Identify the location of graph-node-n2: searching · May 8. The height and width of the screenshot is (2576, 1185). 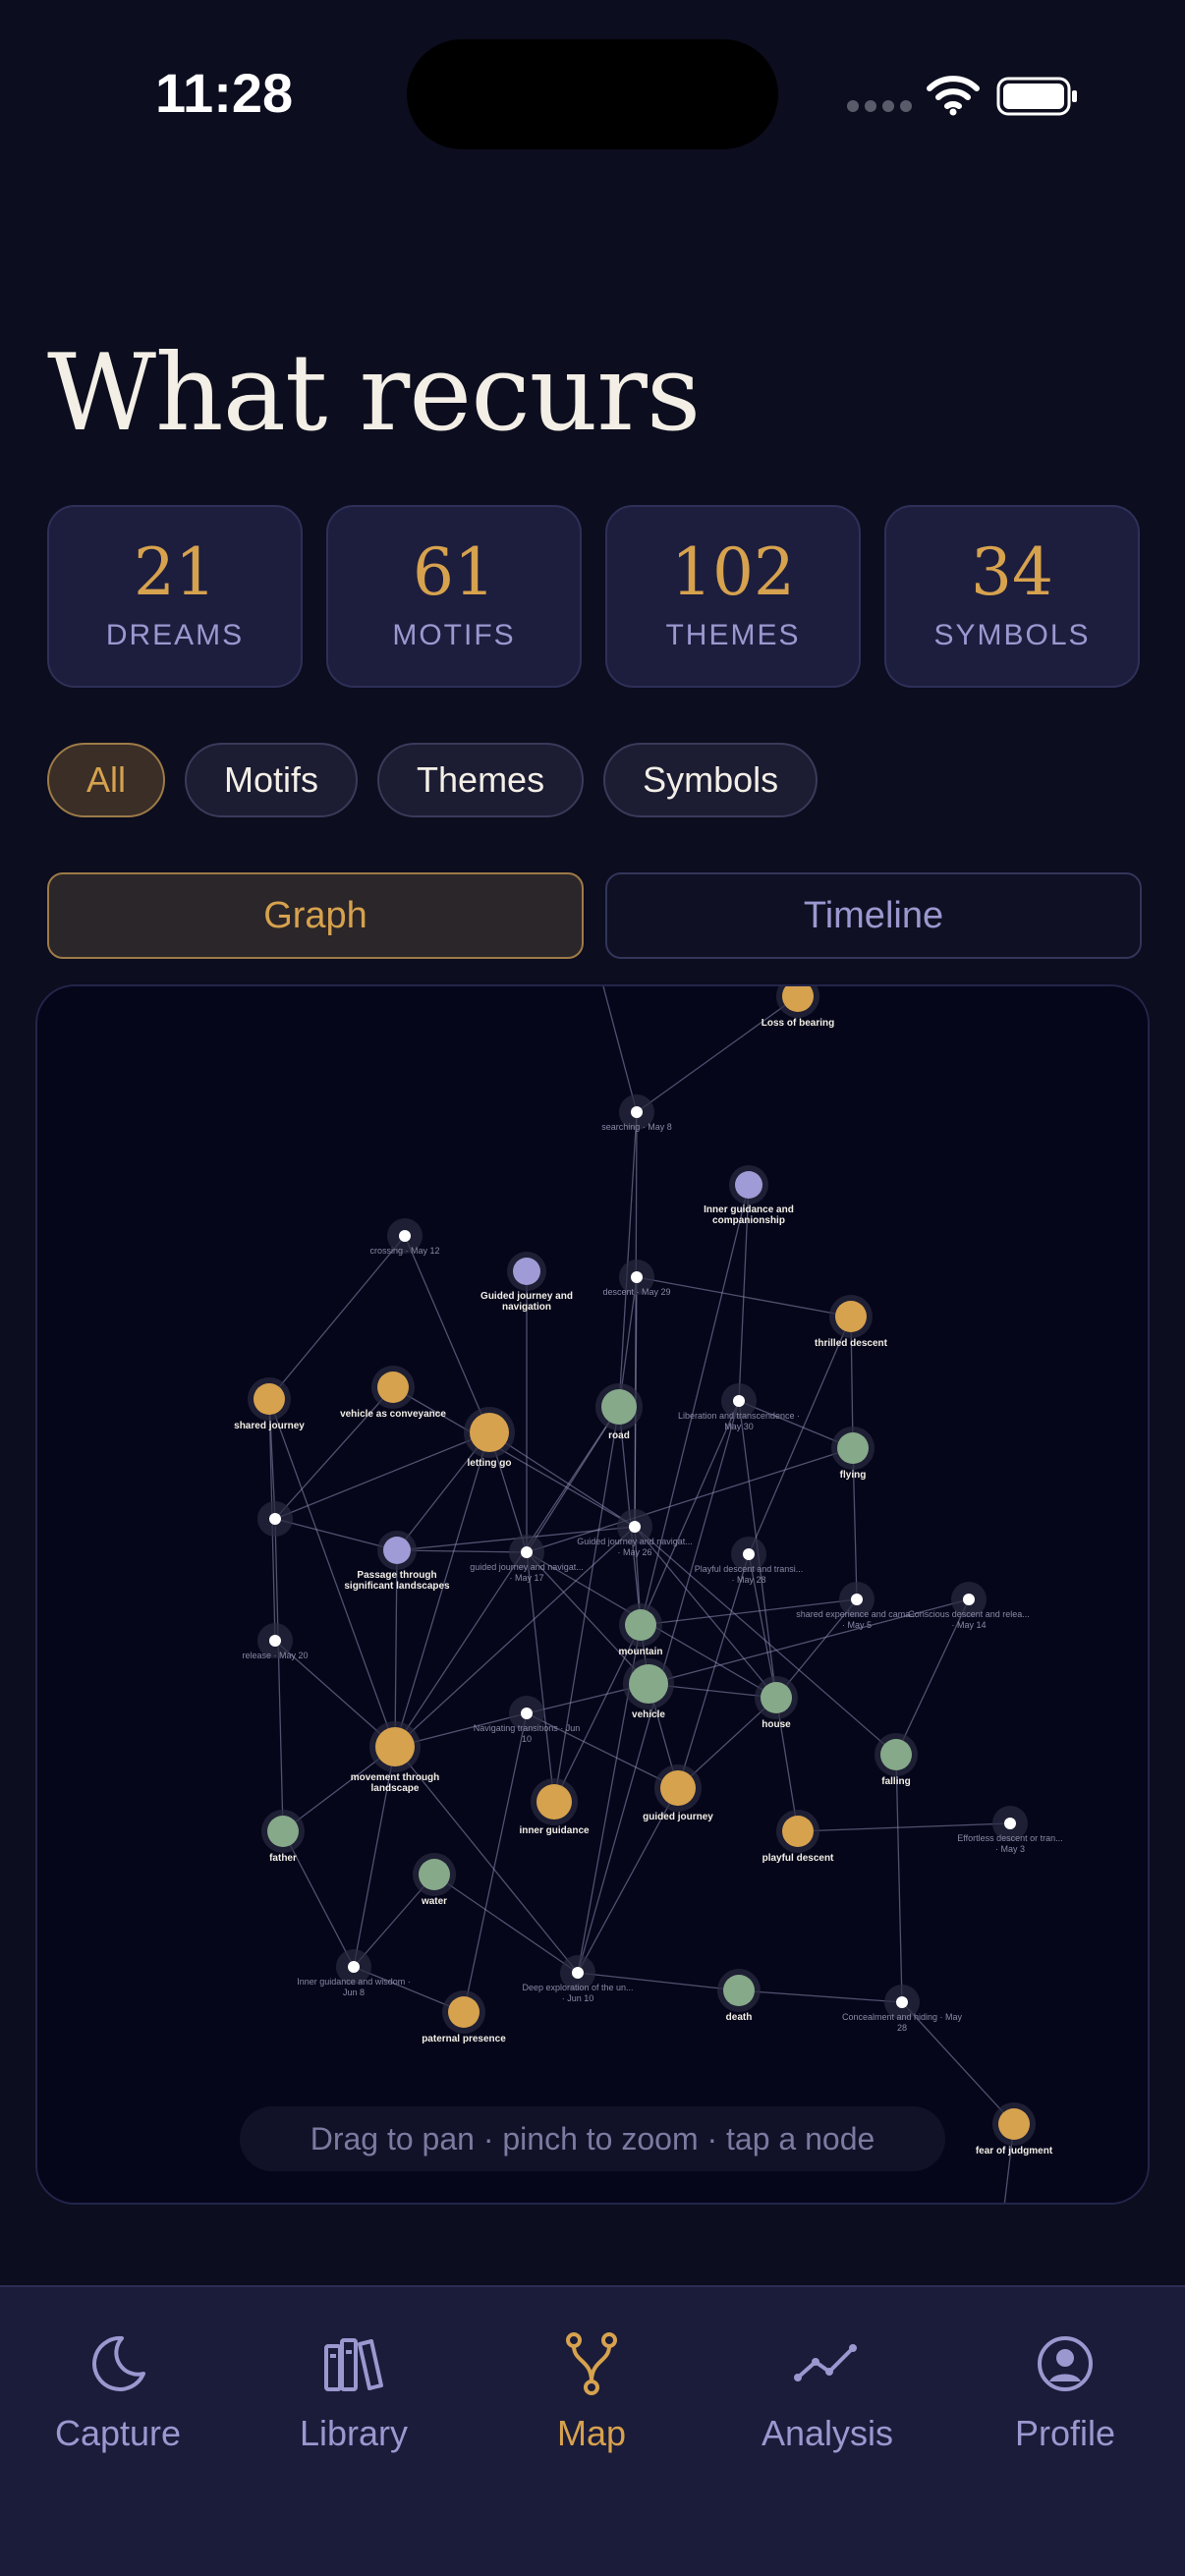
(637, 1113).